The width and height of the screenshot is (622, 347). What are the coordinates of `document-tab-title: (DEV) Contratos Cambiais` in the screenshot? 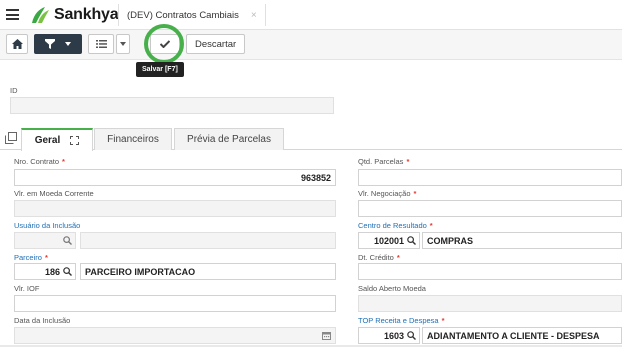 It's located at (183, 15).